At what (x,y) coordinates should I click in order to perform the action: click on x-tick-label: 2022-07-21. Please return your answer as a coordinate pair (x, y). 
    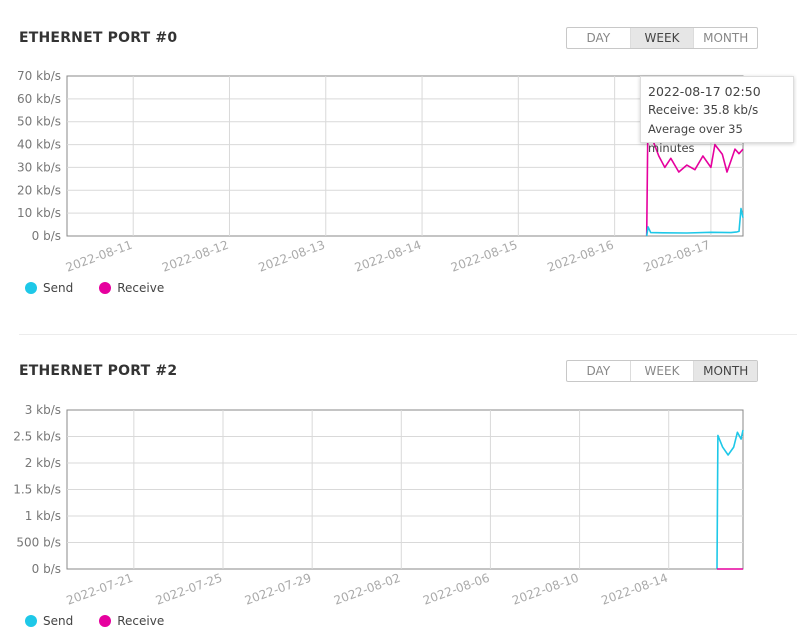
    Looking at the image, I should click on (100, 589).